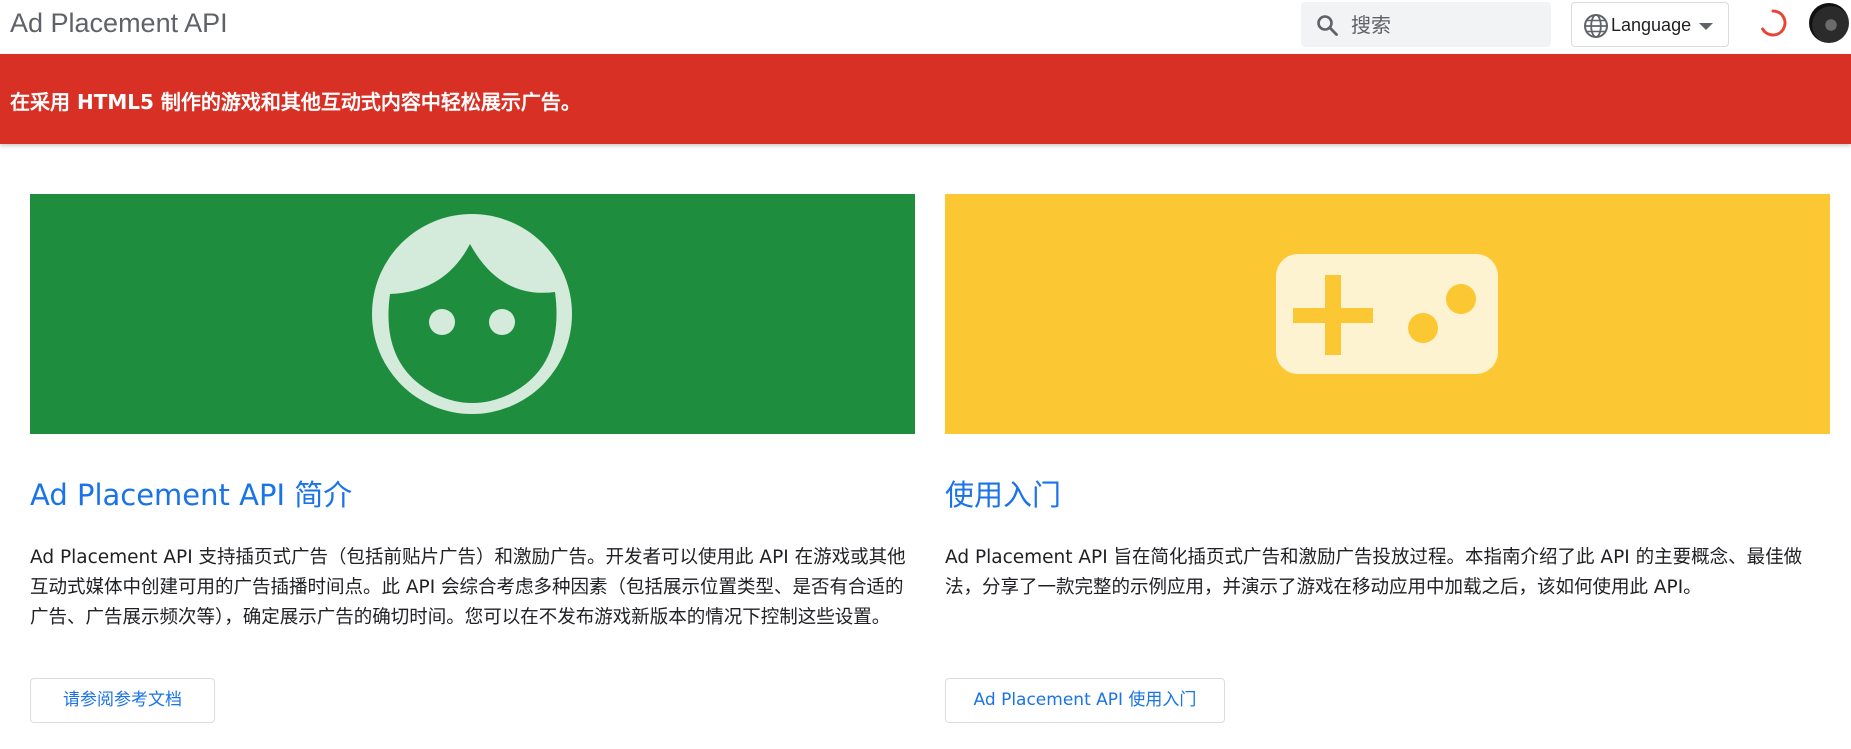  I want to click on language-label: Language, so click(1651, 25).